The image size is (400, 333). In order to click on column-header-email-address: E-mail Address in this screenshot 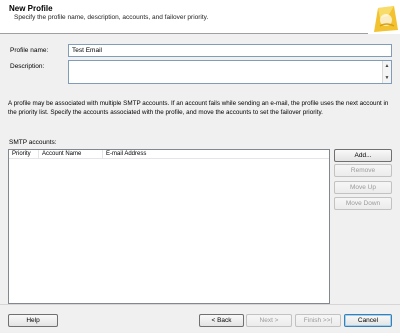, I will do `click(217, 154)`.